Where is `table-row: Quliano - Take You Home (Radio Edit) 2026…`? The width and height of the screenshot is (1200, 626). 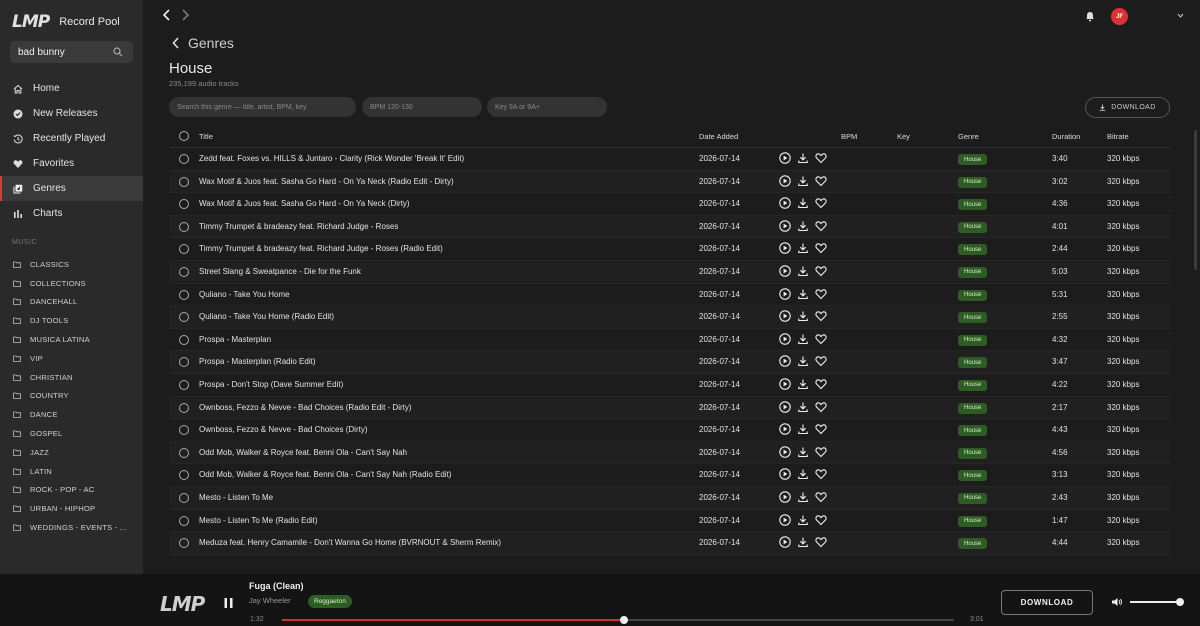 table-row: Quliano - Take You Home (Radio Edit) 2026… is located at coordinates (669, 317).